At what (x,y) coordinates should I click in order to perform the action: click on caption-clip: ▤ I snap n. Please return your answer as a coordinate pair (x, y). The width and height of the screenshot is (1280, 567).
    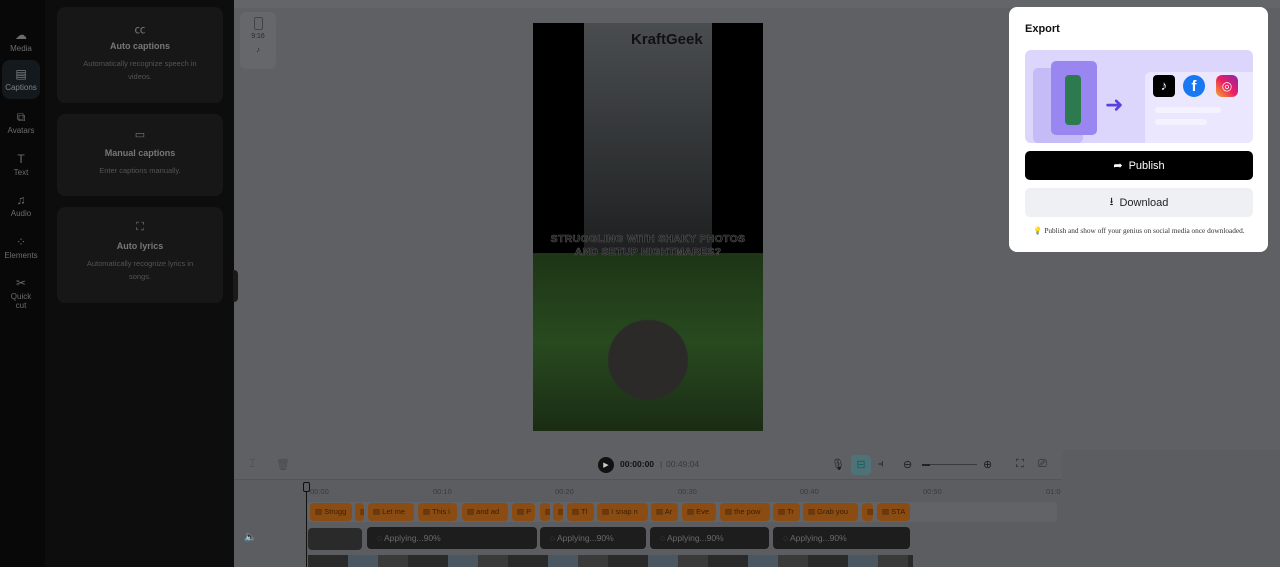
    Looking at the image, I should click on (622, 512).